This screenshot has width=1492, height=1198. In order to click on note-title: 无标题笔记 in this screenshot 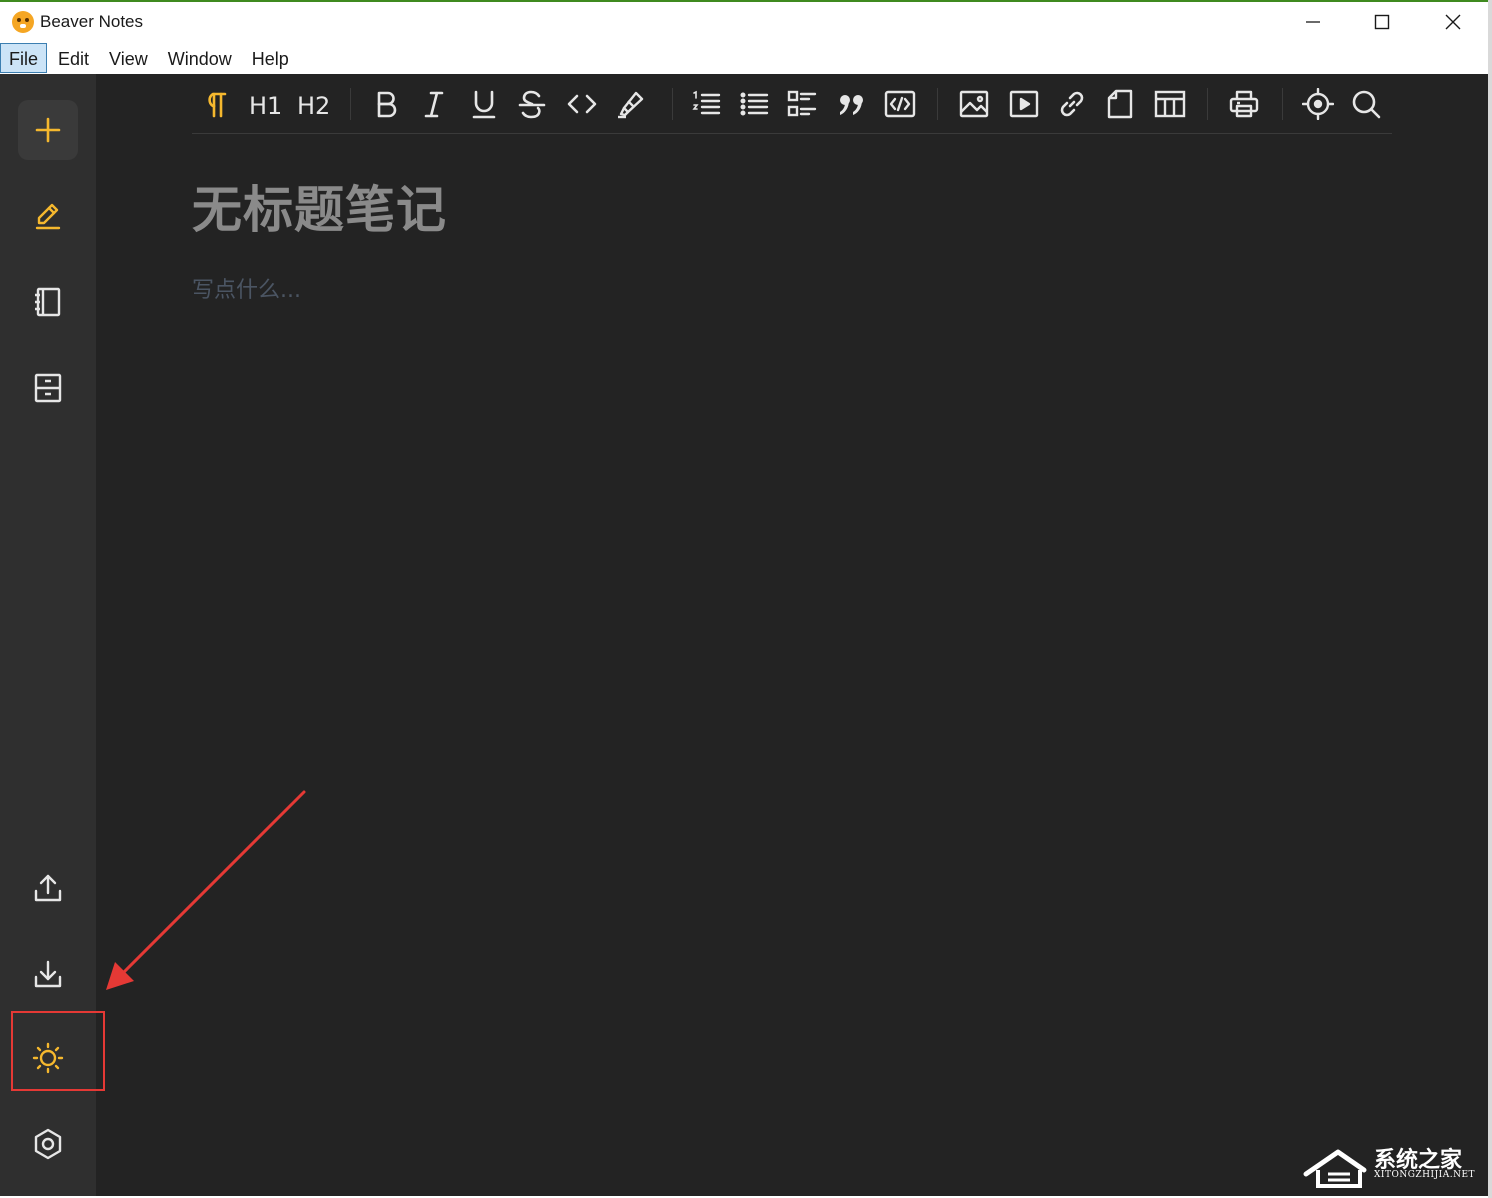, I will do `click(319, 206)`.